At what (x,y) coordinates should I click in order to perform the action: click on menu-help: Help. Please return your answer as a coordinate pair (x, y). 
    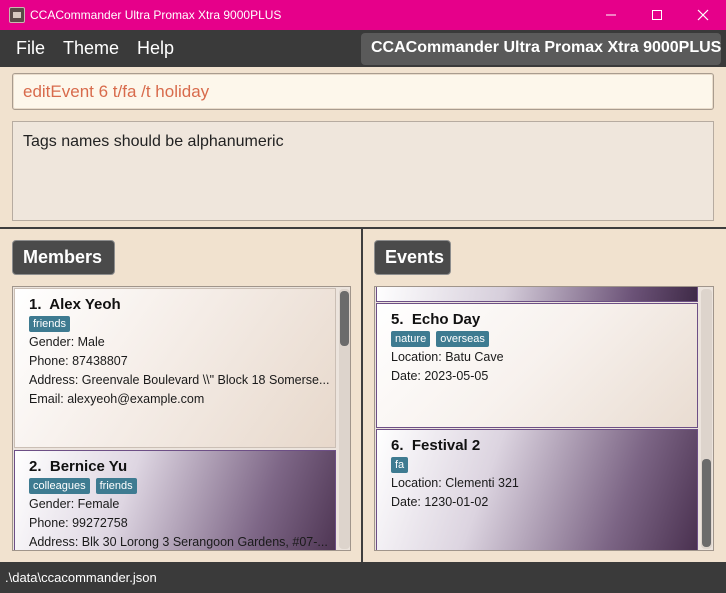
    Looking at the image, I should click on (155, 48).